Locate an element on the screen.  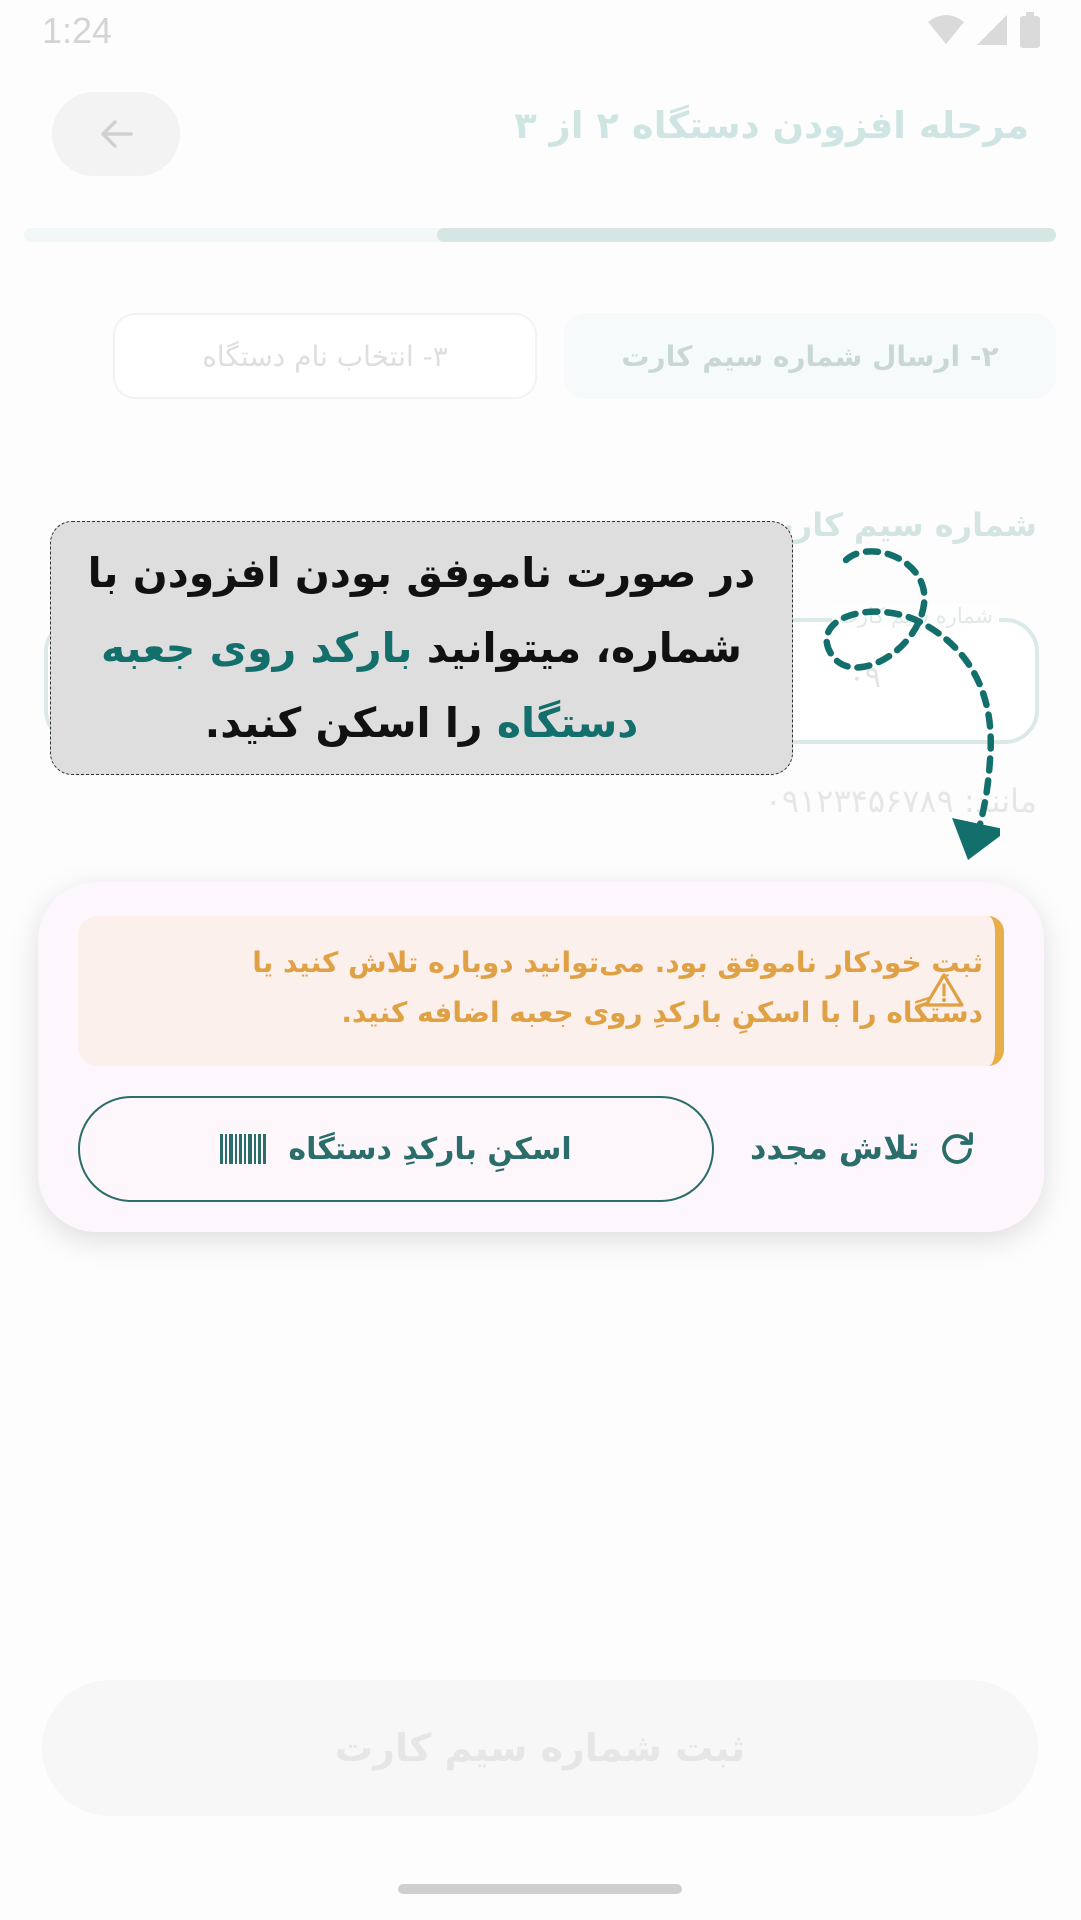
scan-barcode-button: اسکنِ بارکدِ دستگاه is located at coordinates (396, 1149).